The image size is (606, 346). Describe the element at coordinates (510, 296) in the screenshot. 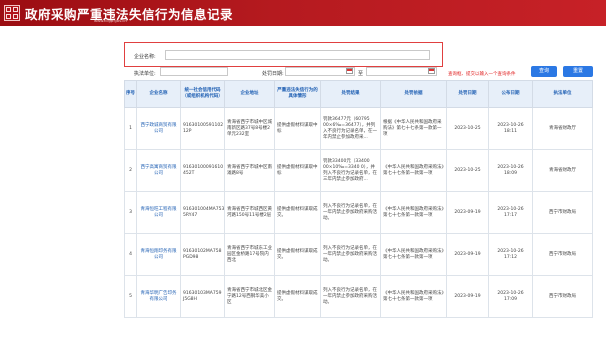

I see `publish-date: 2023-10-26 17:09` at that location.